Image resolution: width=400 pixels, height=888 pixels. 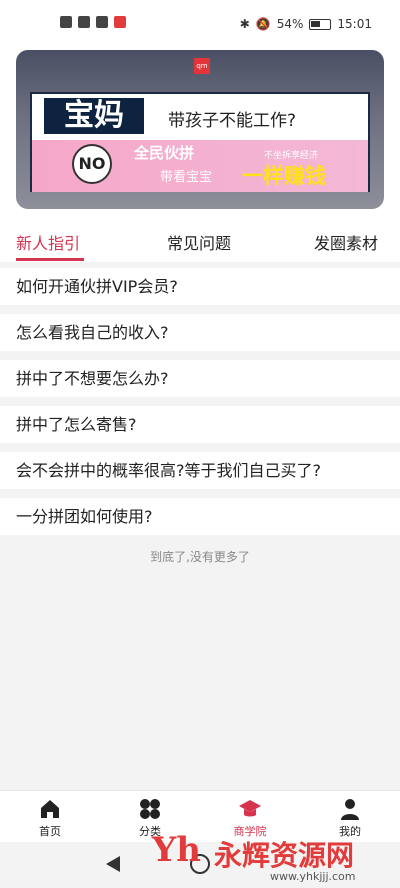 I want to click on bluetooth-icon: ✱, so click(x=244, y=24).